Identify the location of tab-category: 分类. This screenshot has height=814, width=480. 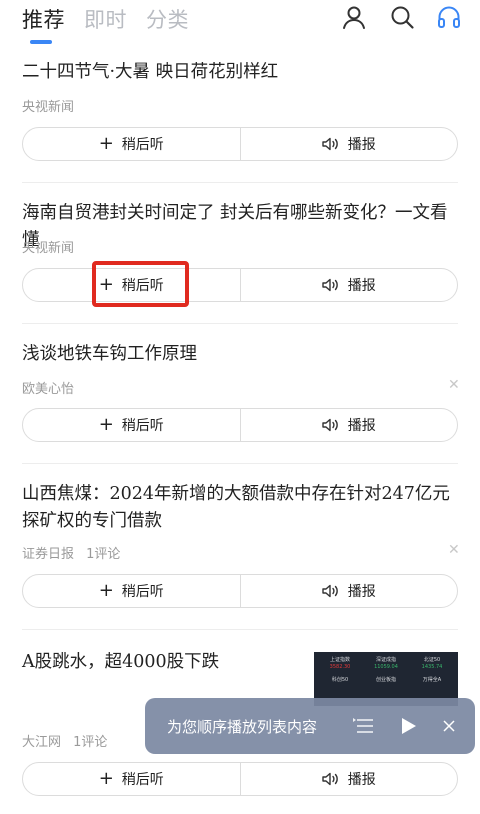
(167, 19).